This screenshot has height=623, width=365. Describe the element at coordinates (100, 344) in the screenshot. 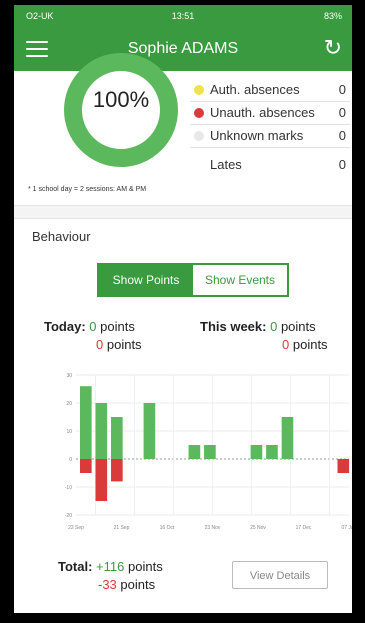

I see `today-negative-value: 0` at that location.